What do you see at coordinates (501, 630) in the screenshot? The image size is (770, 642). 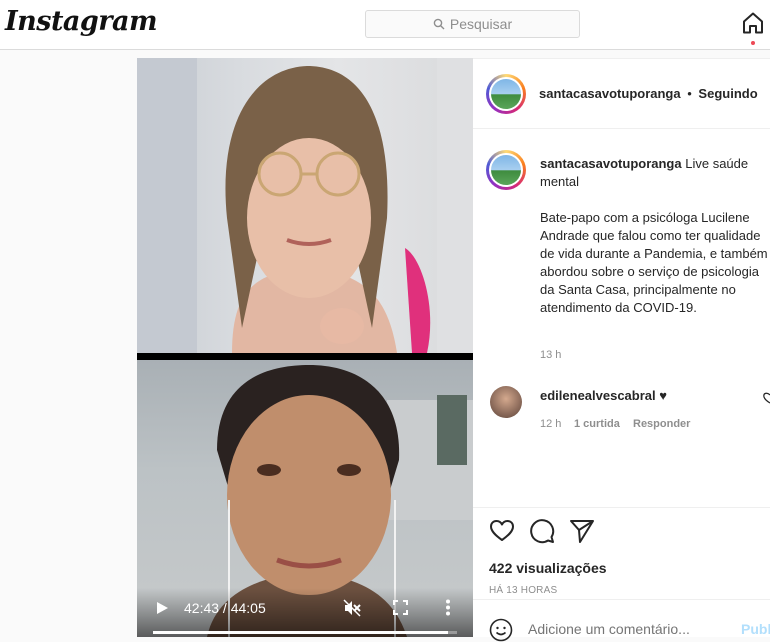 I see `emoji-icon` at bounding box center [501, 630].